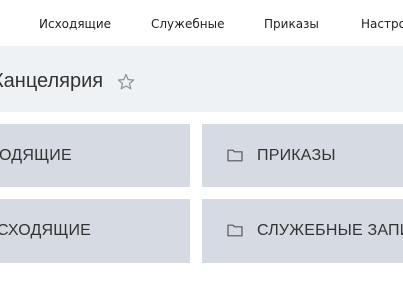  What do you see at coordinates (296, 155) in the screenshot?
I see `tile-label: ПРИКАЗЫ` at bounding box center [296, 155].